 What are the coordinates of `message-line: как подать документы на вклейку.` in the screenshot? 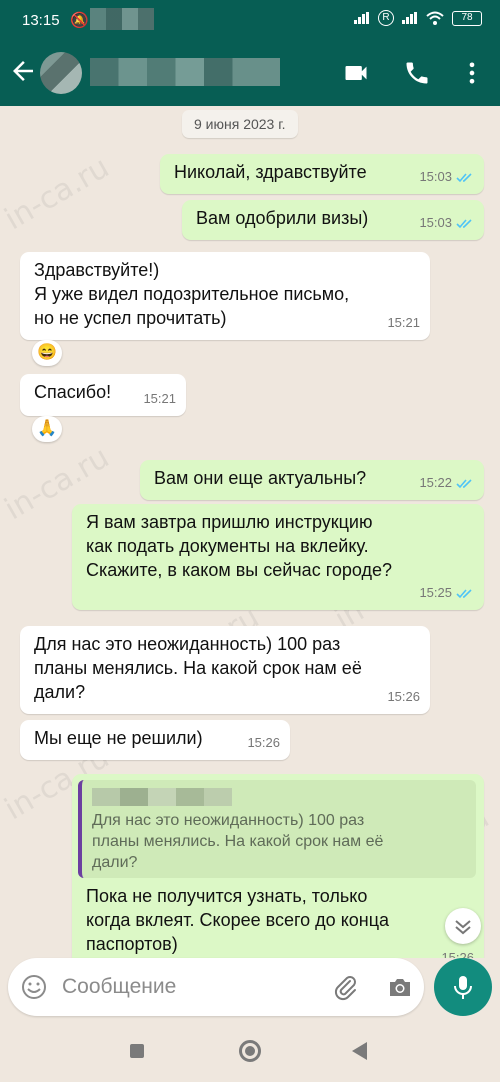 It's located at (227, 546).